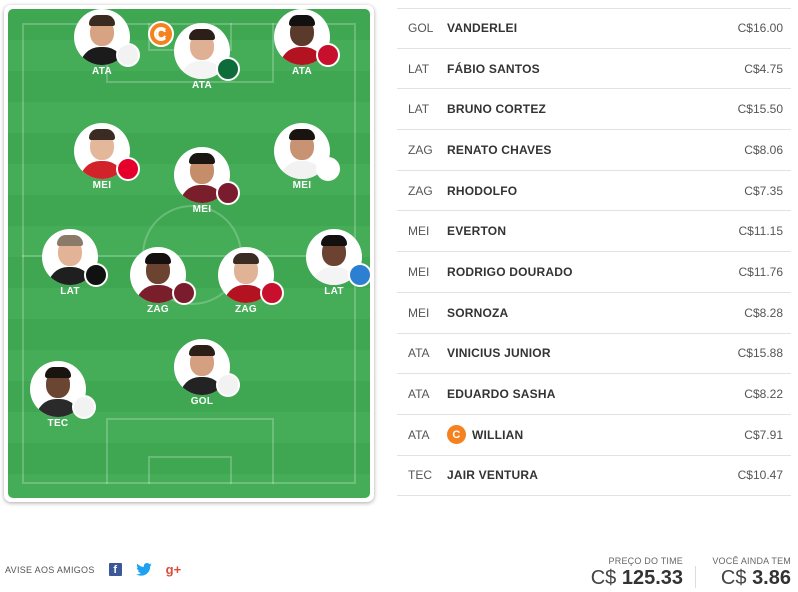 This screenshot has height=592, width=798. Describe the element at coordinates (603, 578) in the screenshot. I see `team-price-currency: C$` at that location.